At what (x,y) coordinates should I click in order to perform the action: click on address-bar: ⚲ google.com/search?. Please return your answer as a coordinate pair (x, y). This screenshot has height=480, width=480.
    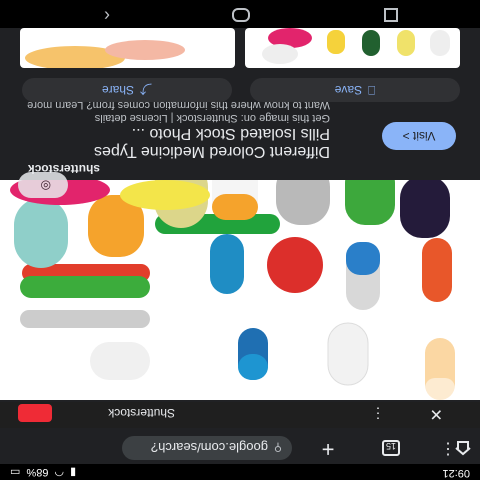
    Looking at the image, I should click on (207, 448).